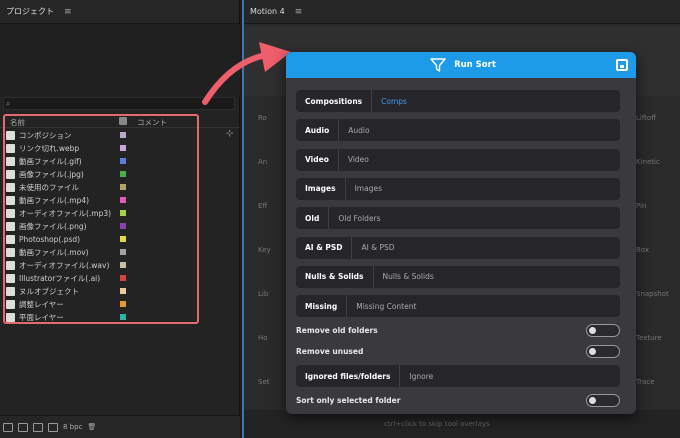  What do you see at coordinates (348, 376) in the screenshot?
I see `ignored-files-label: Ignored files/folders` at bounding box center [348, 376].